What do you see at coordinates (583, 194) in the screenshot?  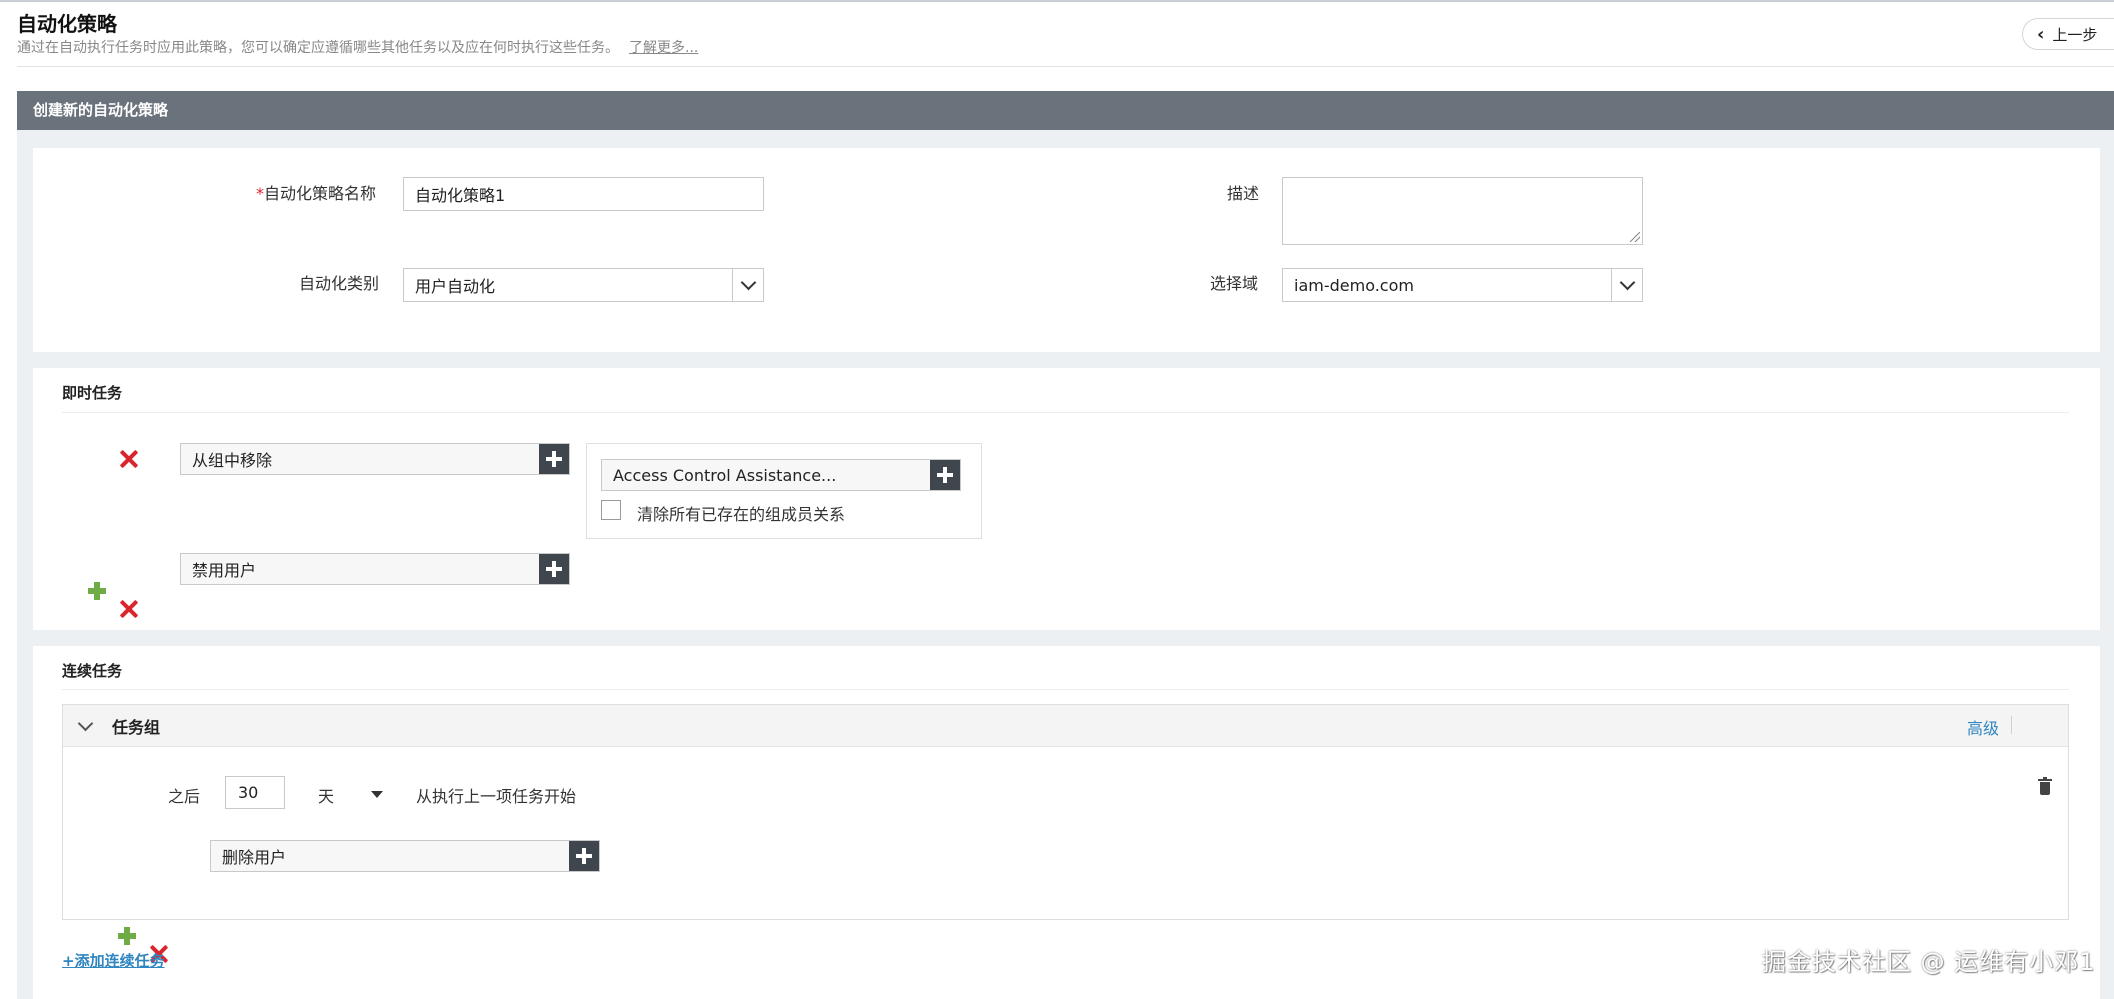 I see `policy-name-input: 自动化策略1` at bounding box center [583, 194].